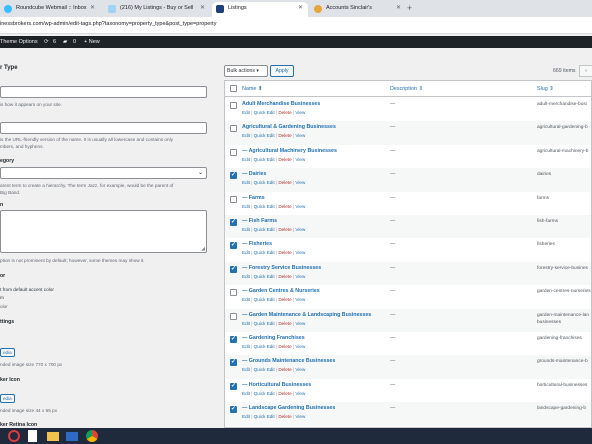  Describe the element at coordinates (276, 385) in the screenshot. I see `term-name-link: — Horticultural Businesses` at that location.